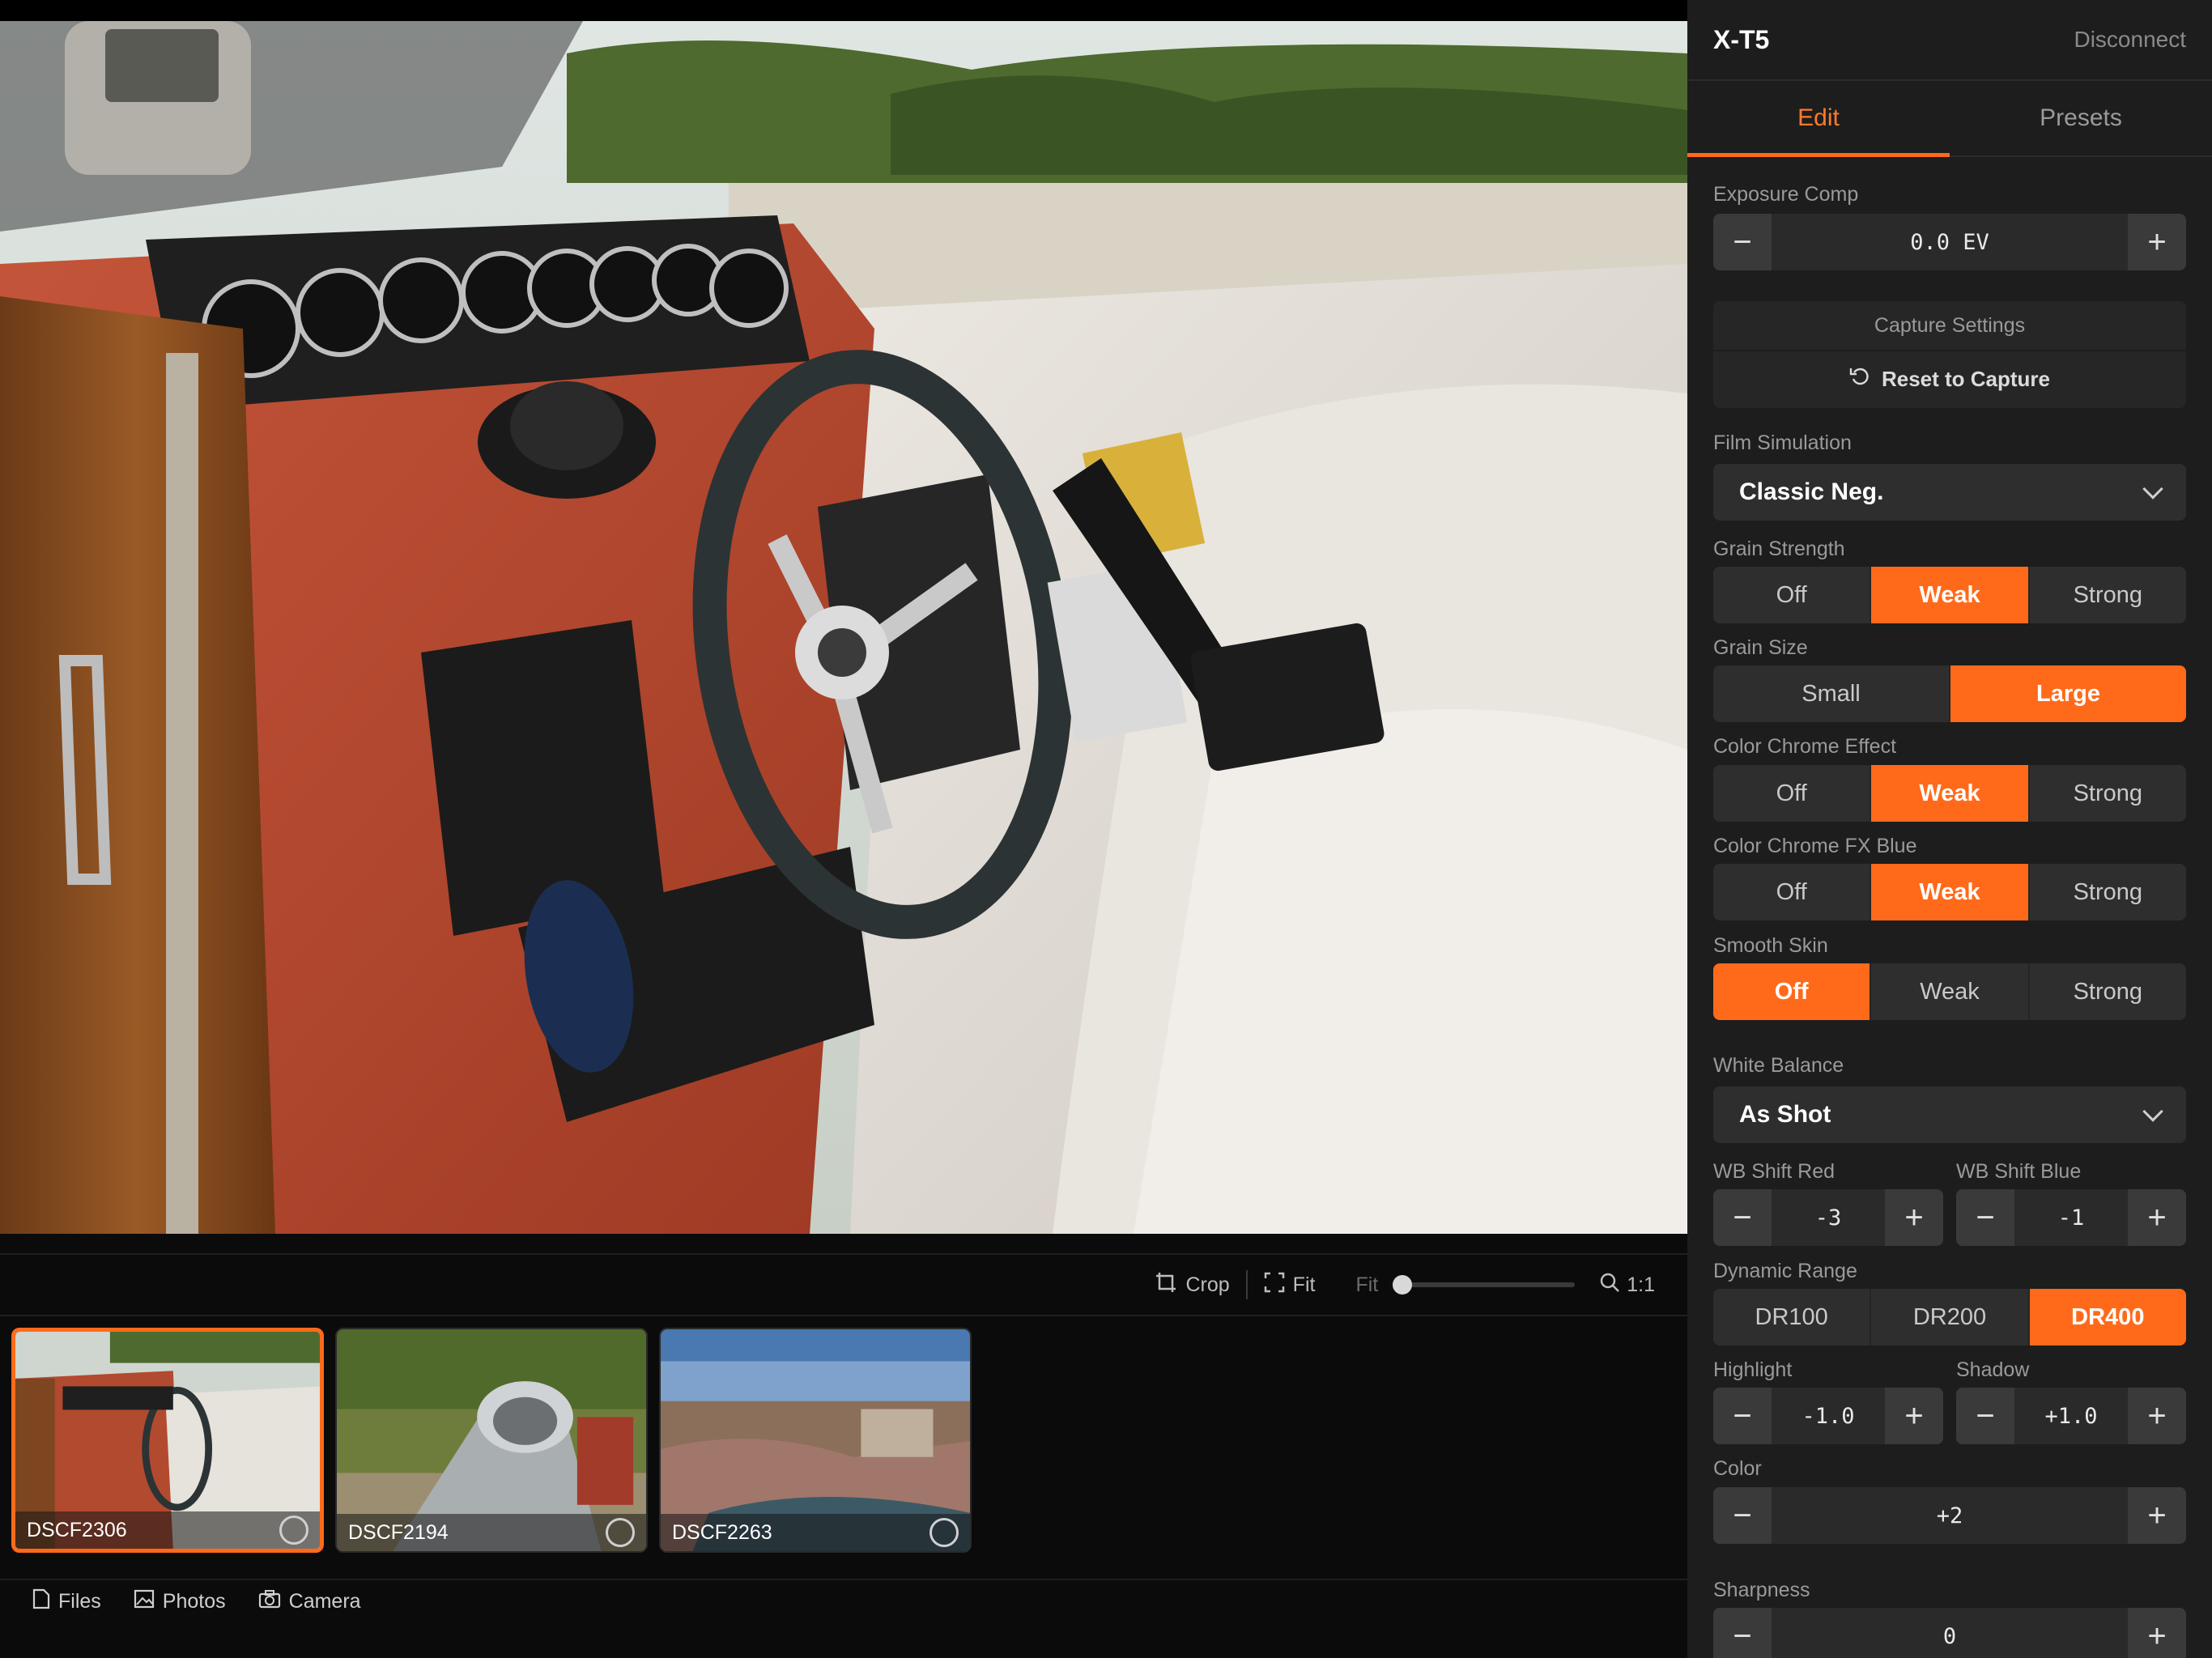 This screenshot has width=2212, height=1658. Describe the element at coordinates (844, 1579) in the screenshot. I see `bottomnav-divider` at that location.